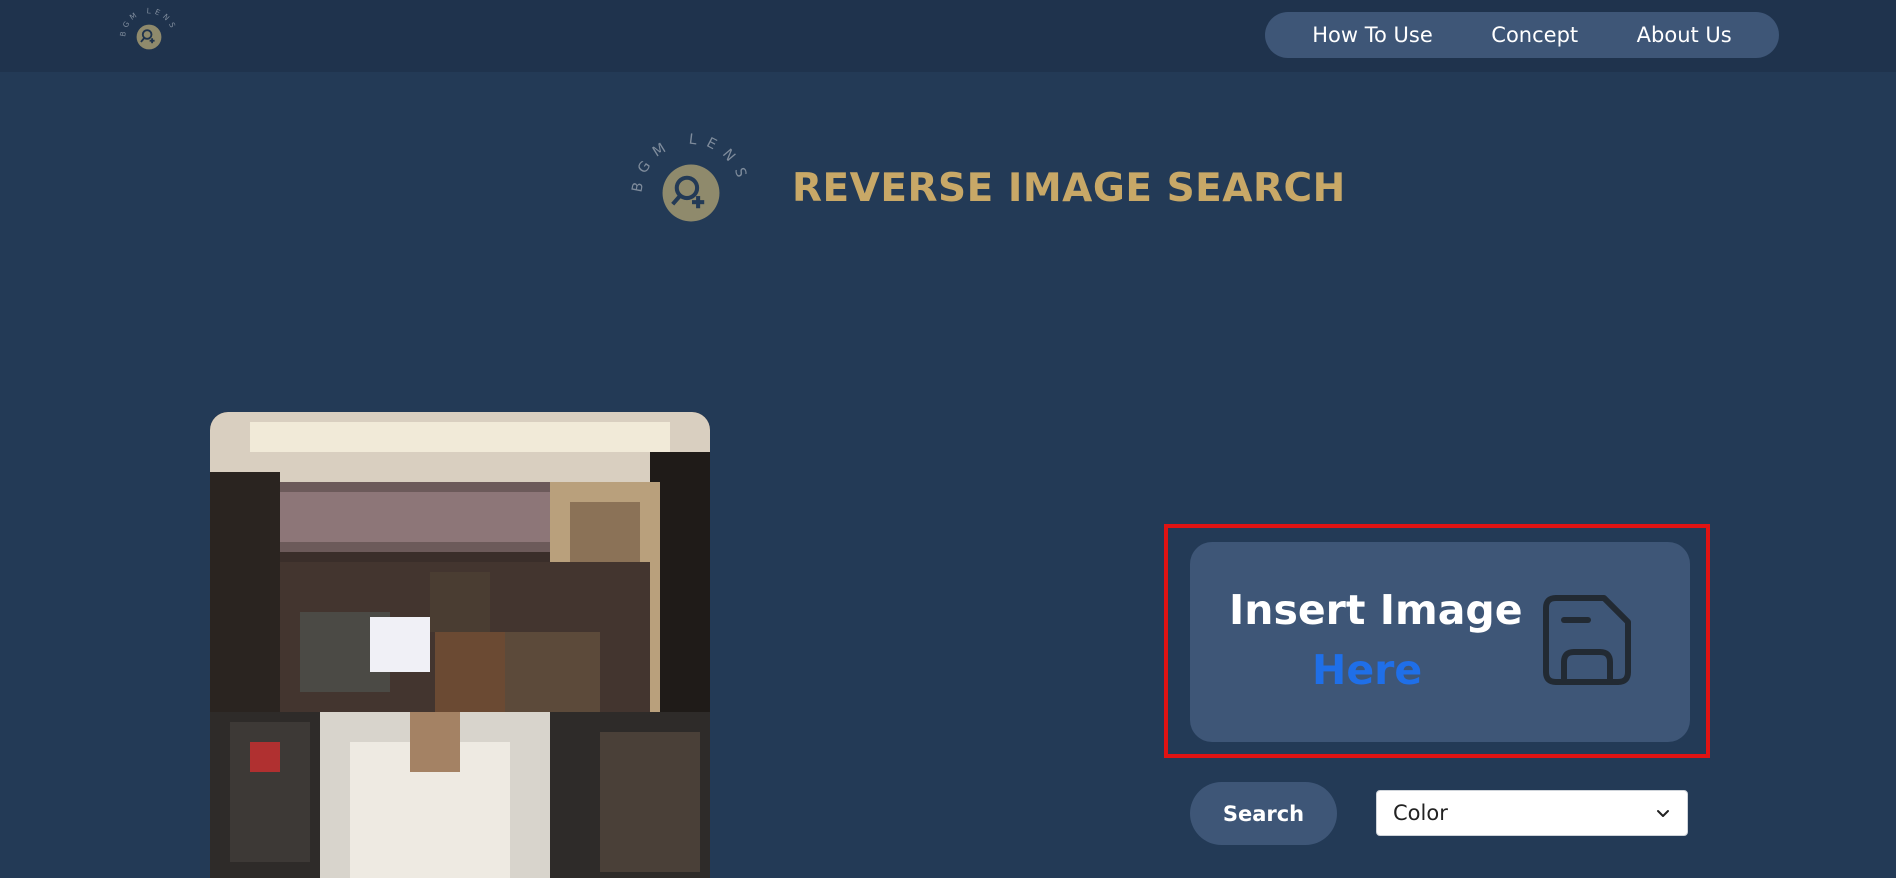 This screenshot has width=1896, height=878. Describe the element at coordinates (1069, 188) in the screenshot. I see `page-title: REVERSE IMAGE SEARCH` at that location.